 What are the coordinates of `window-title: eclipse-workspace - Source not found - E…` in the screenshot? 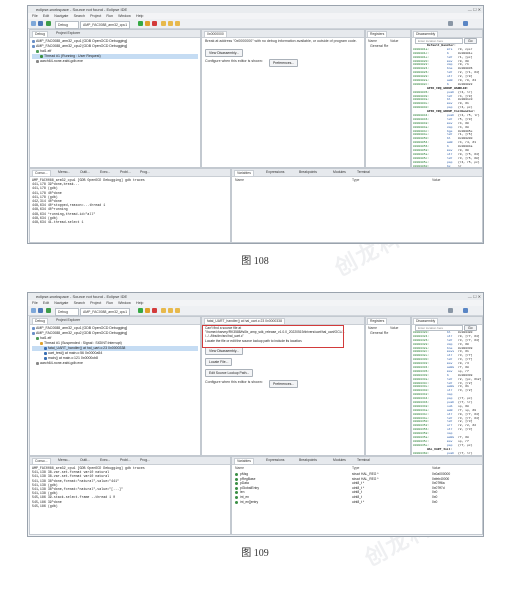 It's located at (82, 296).